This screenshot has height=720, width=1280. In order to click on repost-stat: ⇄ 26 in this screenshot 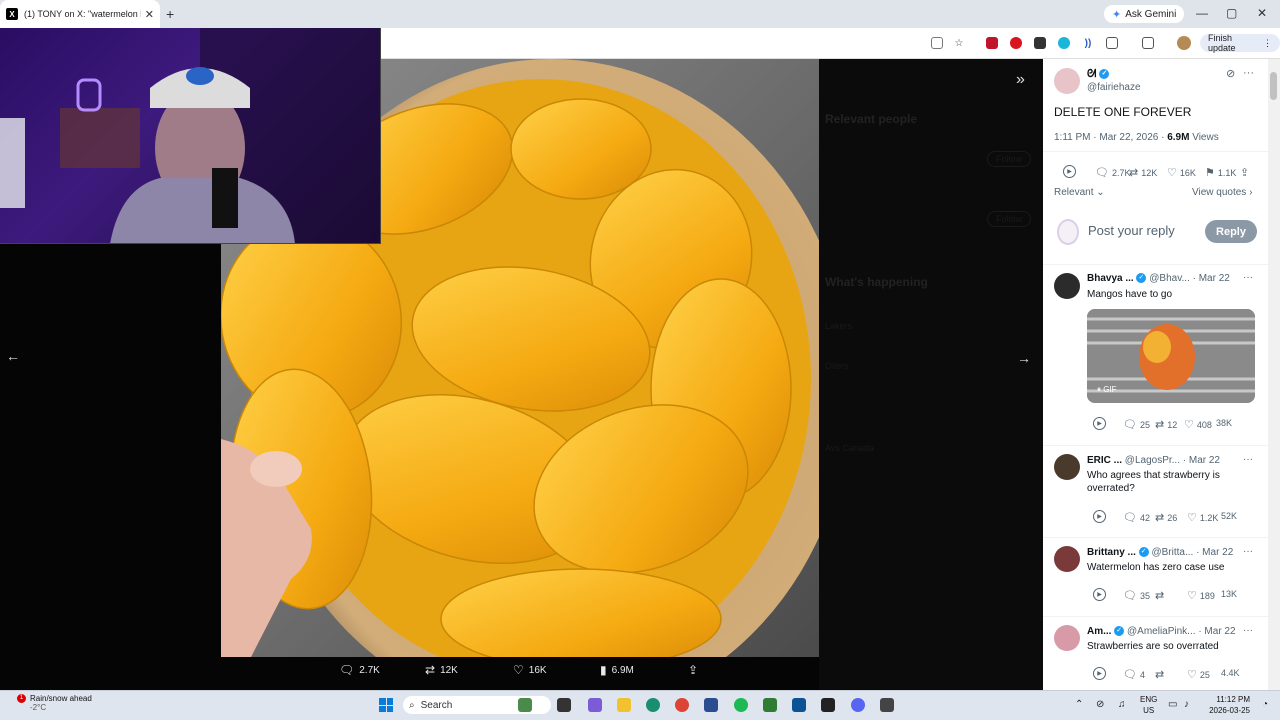, I will do `click(1166, 517)`.